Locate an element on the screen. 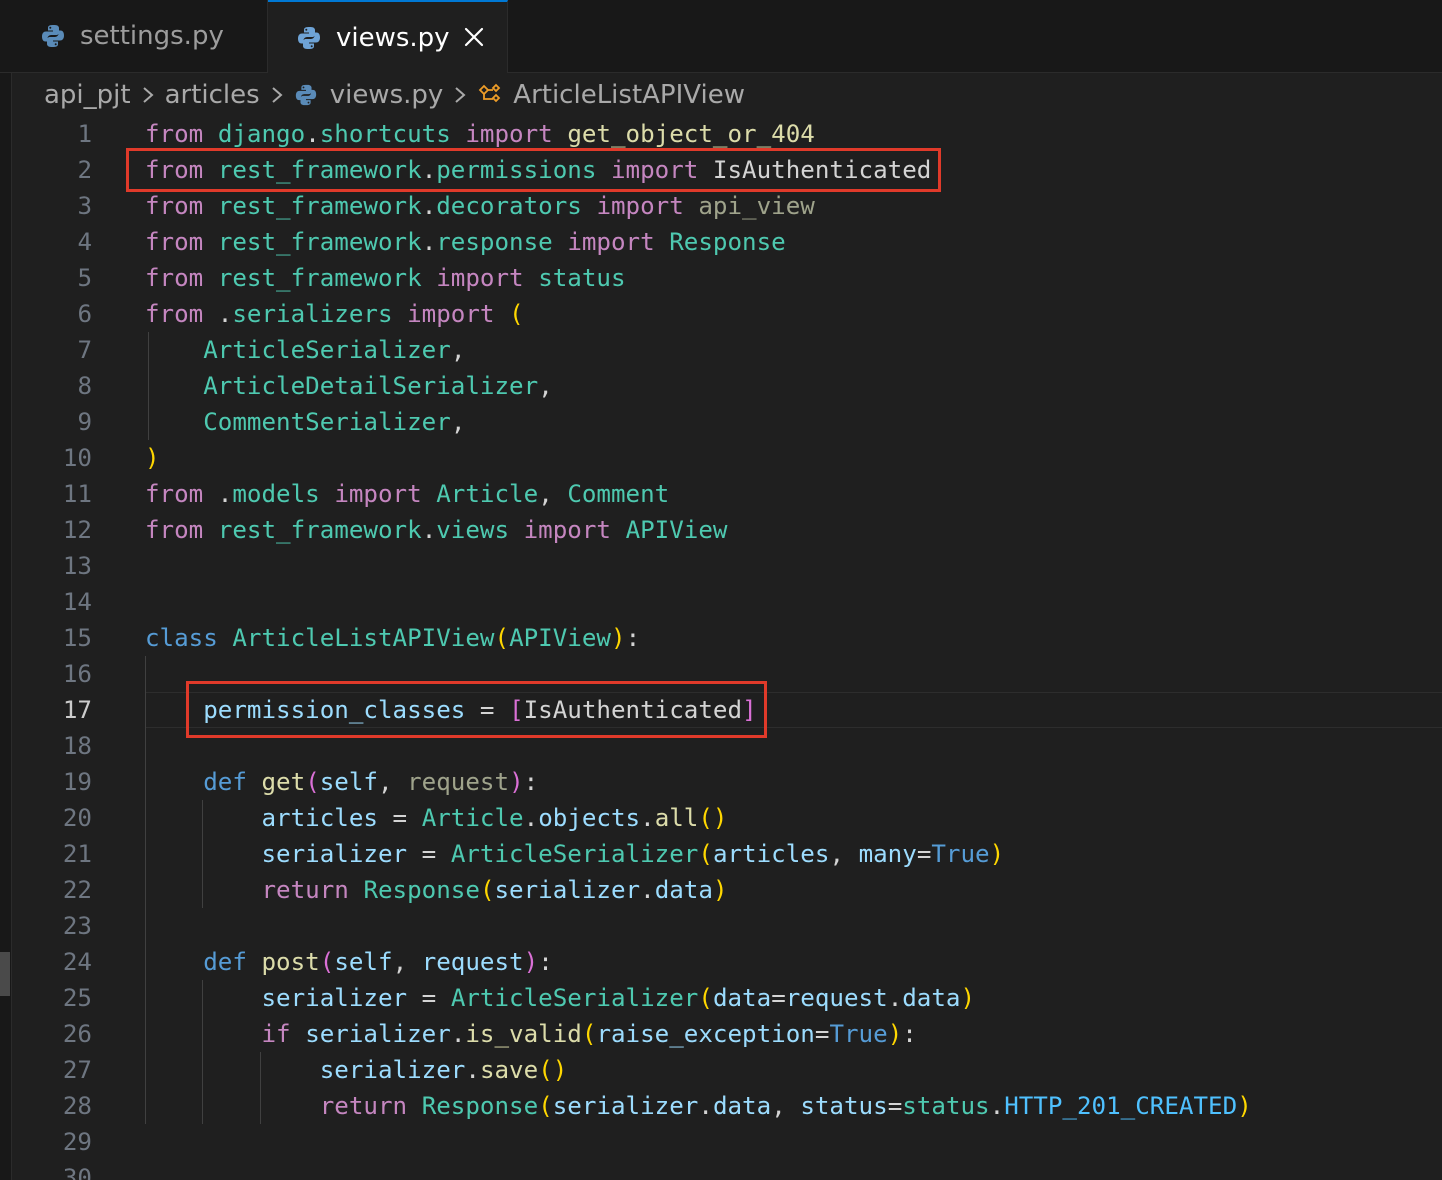  code-token: def is located at coordinates (225, 962).